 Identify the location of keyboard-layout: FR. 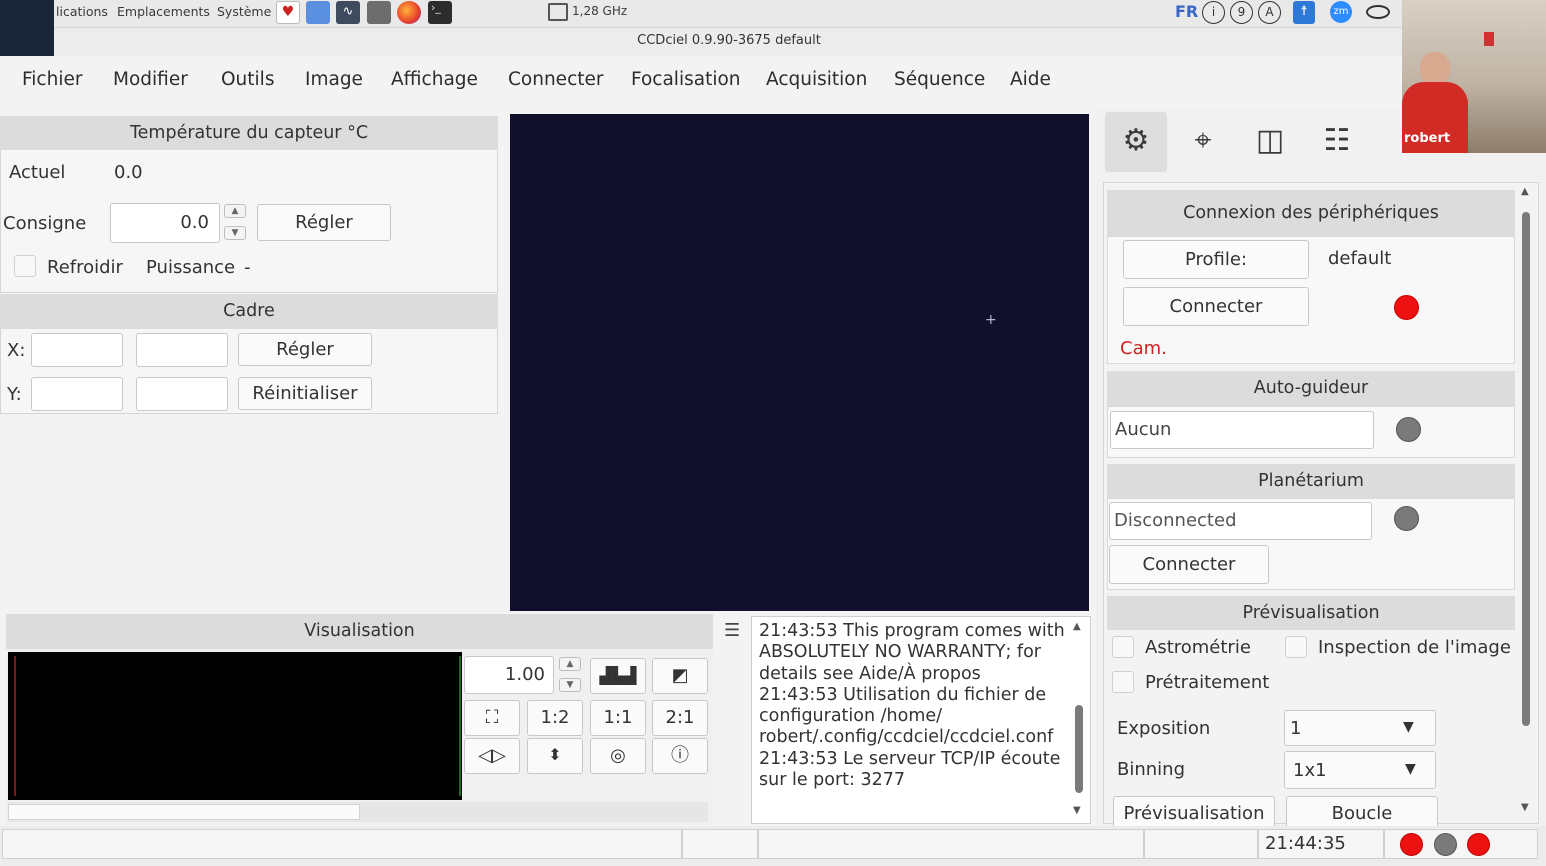
(1186, 11).